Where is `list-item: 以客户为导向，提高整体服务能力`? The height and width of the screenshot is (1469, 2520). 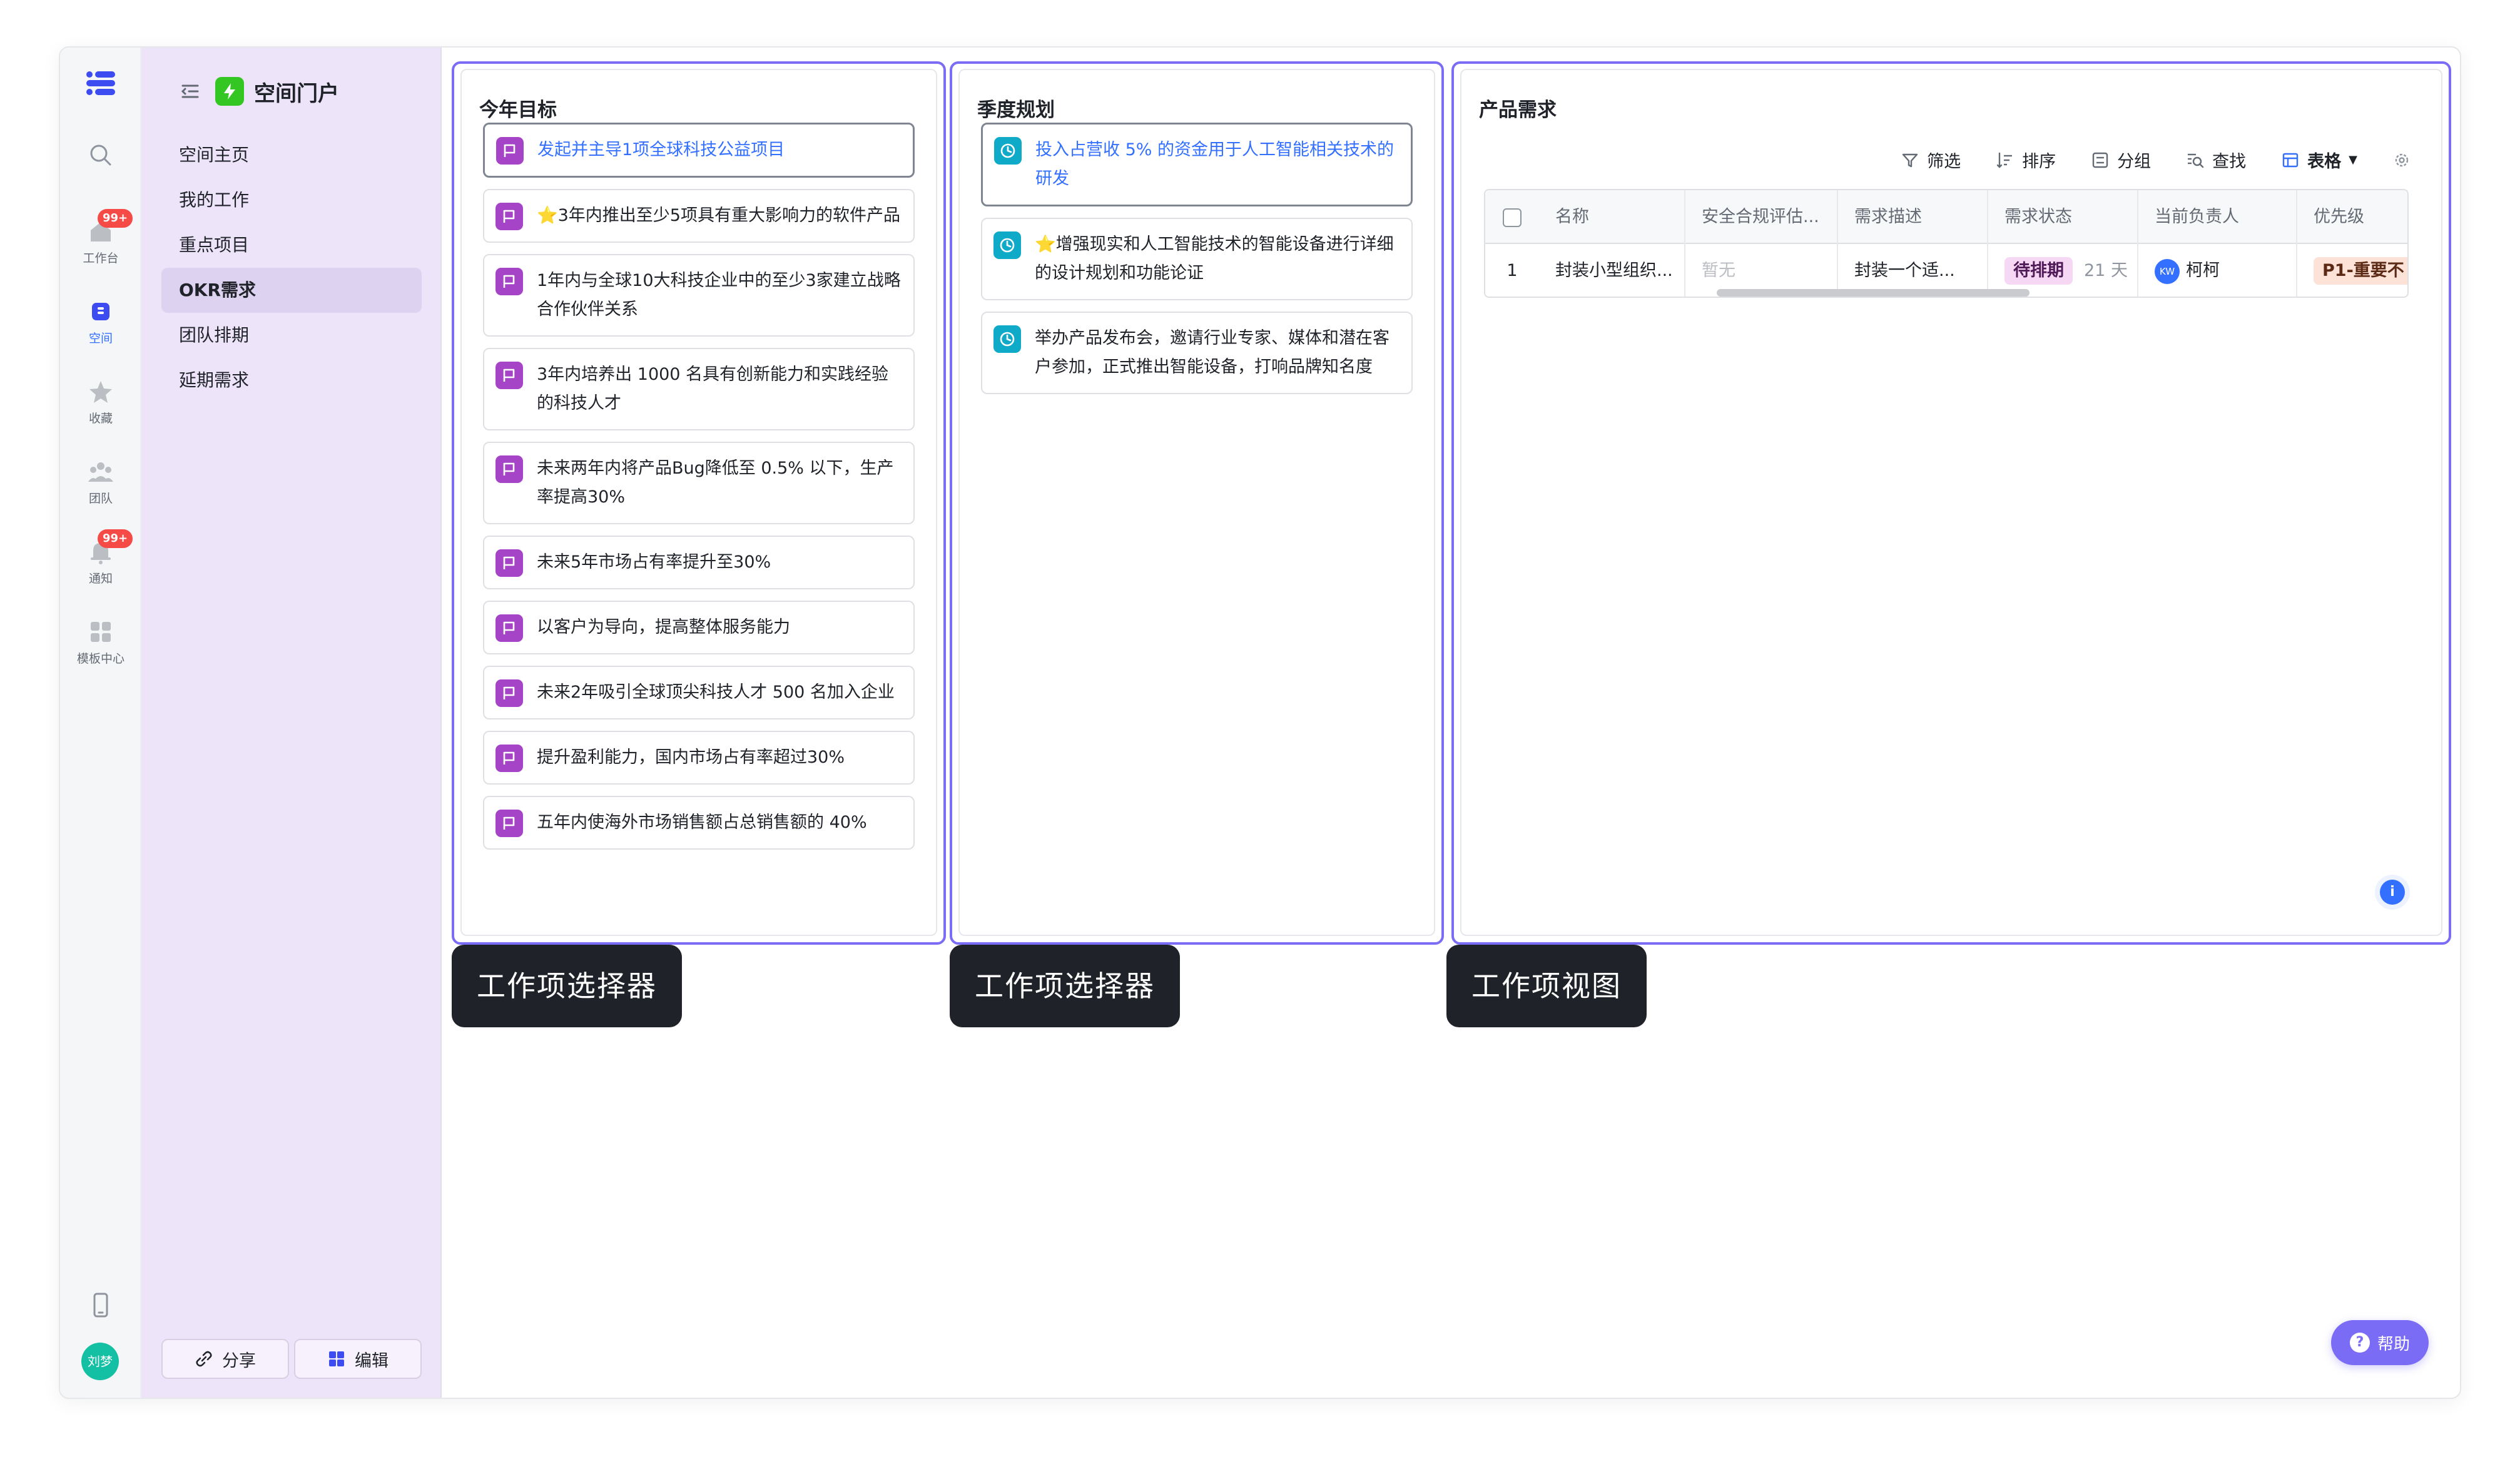 list-item: 以客户为导向，提高整体服务能力 is located at coordinates (699, 627).